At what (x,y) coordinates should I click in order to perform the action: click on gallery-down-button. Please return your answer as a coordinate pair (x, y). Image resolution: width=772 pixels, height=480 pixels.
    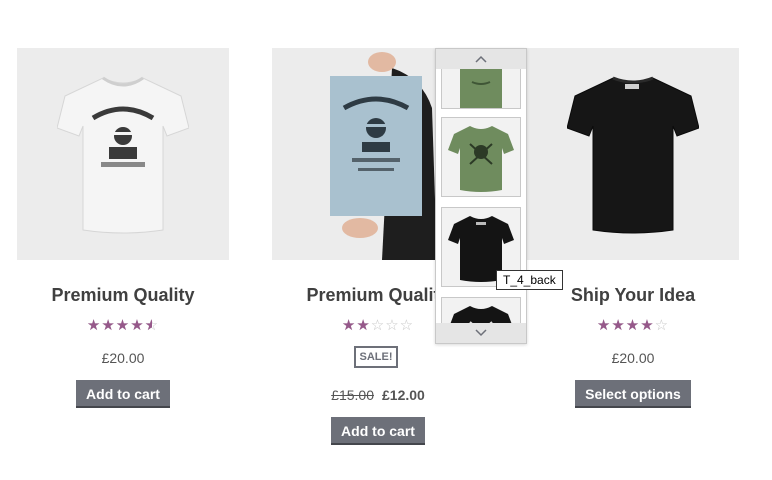
    Looking at the image, I should click on (481, 333).